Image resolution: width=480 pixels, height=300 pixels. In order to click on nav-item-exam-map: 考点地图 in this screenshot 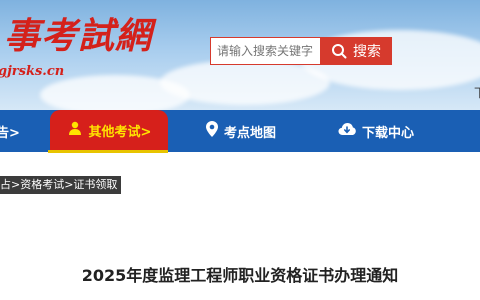, I will do `click(241, 131)`.